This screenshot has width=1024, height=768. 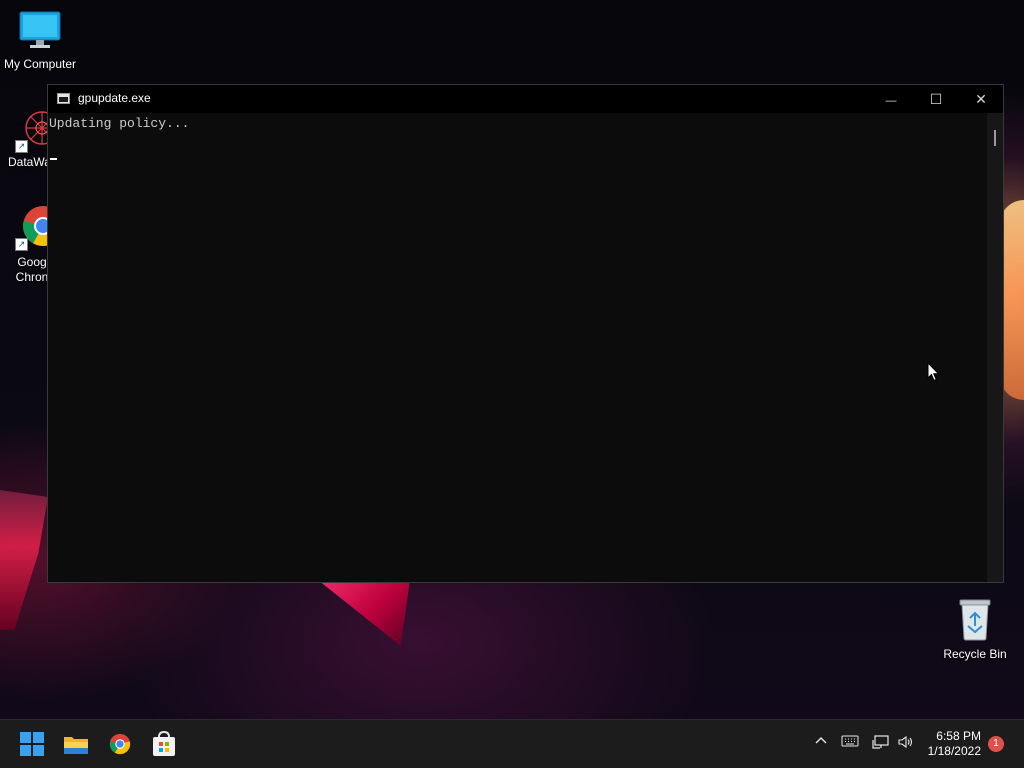 I want to click on text-cursor, so click(x=53, y=159).